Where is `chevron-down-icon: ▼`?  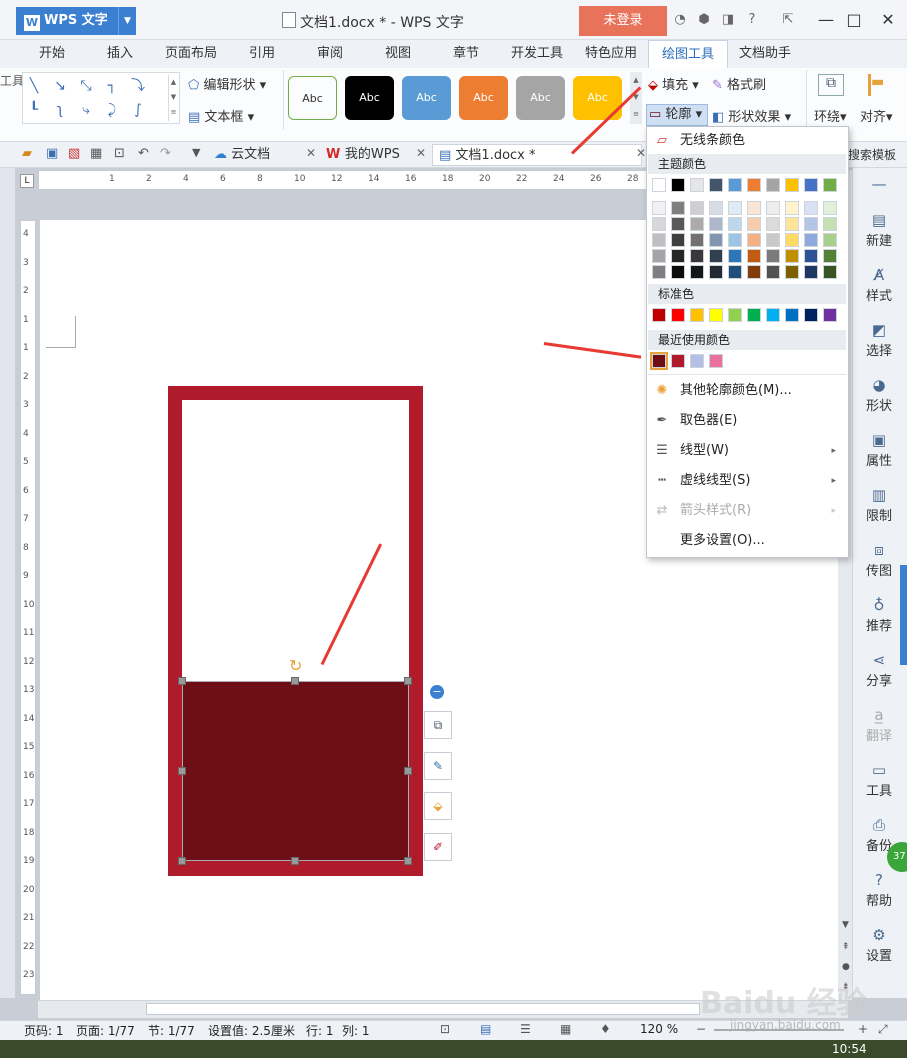 chevron-down-icon: ▼ is located at coordinates (127, 21).